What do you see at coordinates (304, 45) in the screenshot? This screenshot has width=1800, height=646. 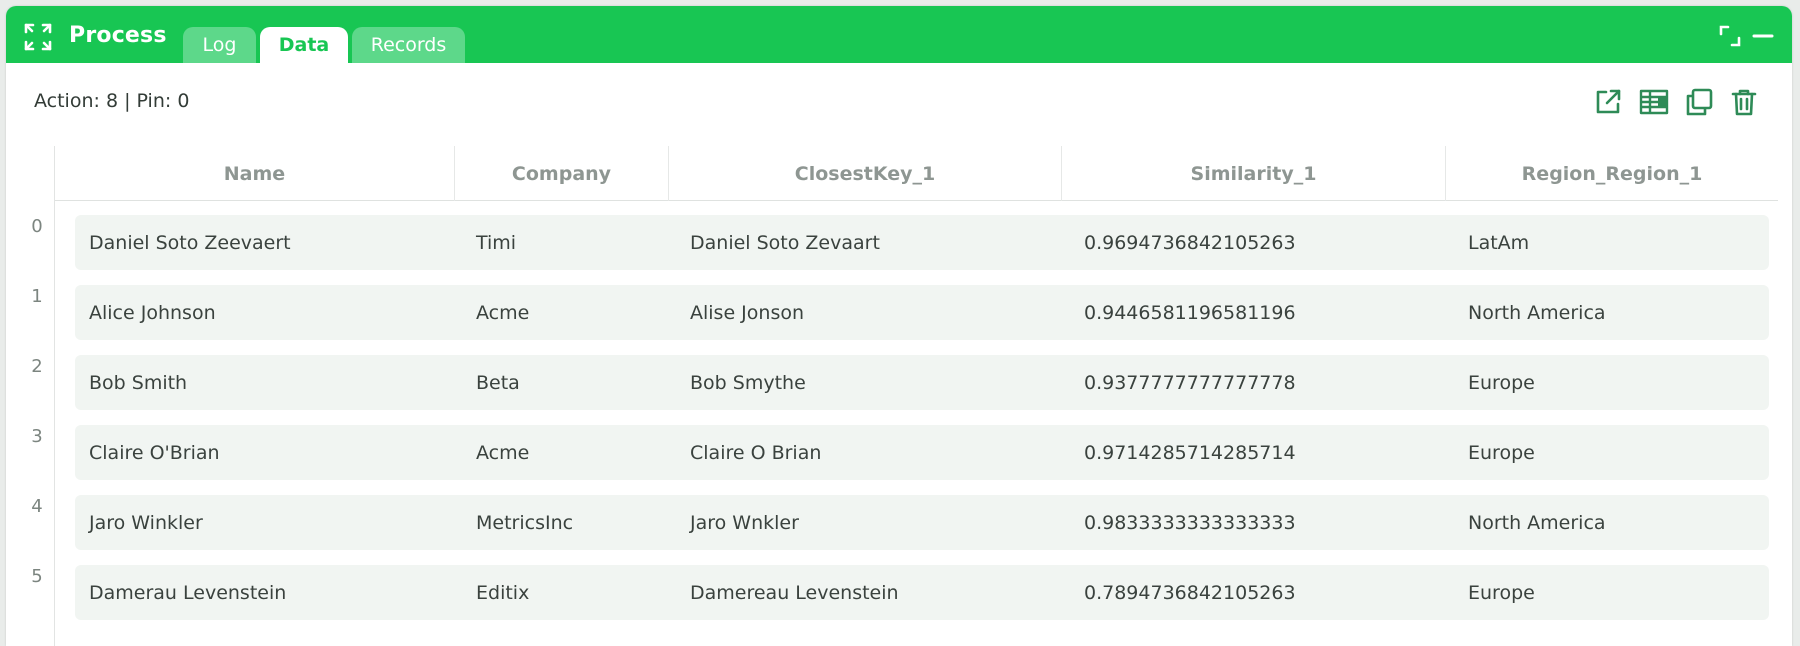 I see `tab-data: Data` at bounding box center [304, 45].